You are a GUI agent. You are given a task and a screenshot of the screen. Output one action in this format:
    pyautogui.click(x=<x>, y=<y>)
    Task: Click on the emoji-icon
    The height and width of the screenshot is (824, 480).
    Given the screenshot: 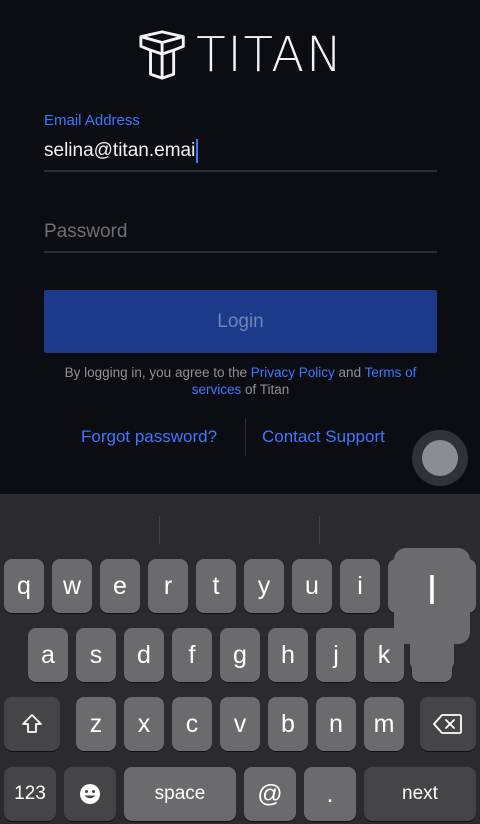 What is the action you would take?
    pyautogui.click(x=90, y=794)
    